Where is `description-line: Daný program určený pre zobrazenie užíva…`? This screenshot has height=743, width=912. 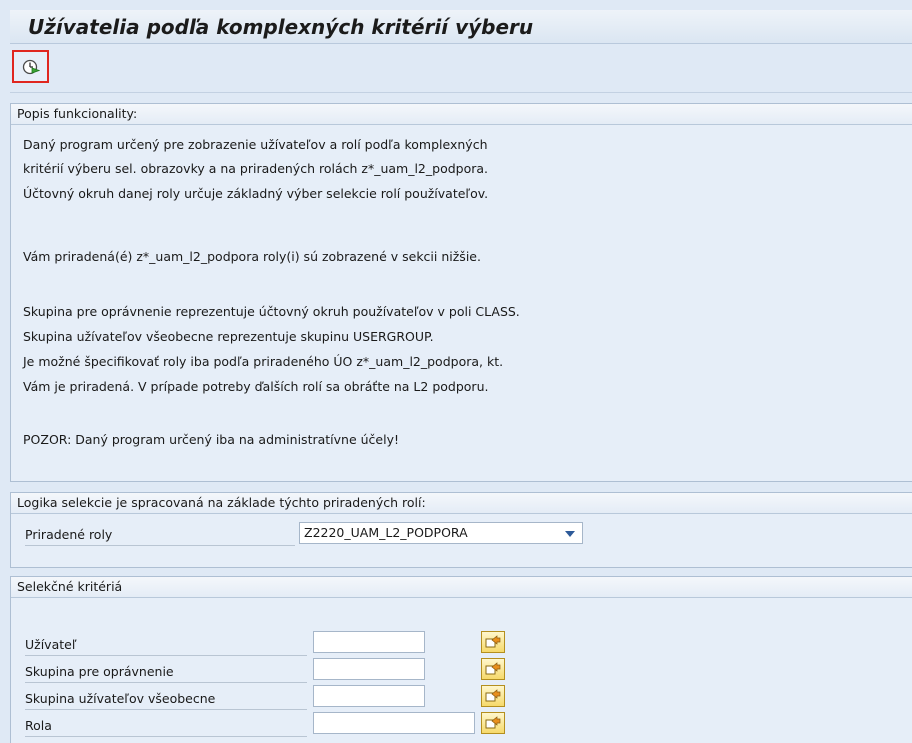 description-line: Daný program určený pre zobrazenie užíva… is located at coordinates (255, 144).